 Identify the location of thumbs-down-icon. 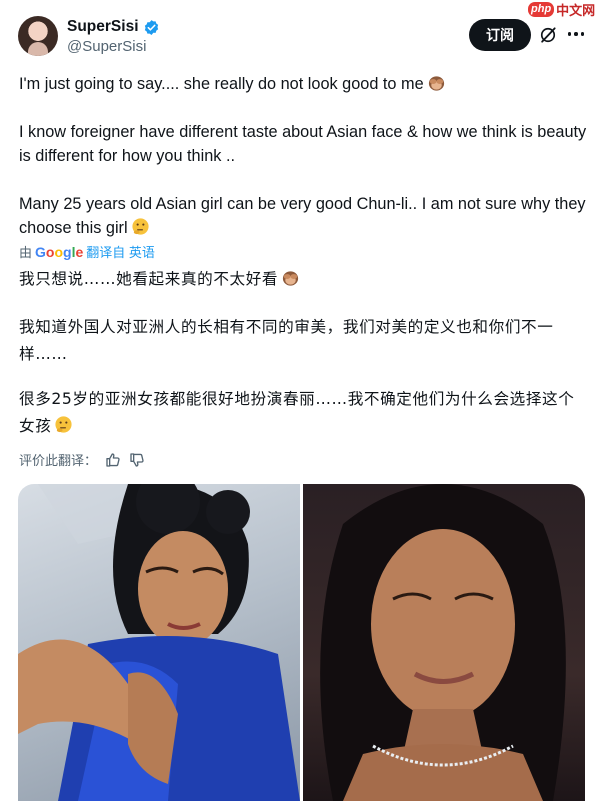
(137, 460).